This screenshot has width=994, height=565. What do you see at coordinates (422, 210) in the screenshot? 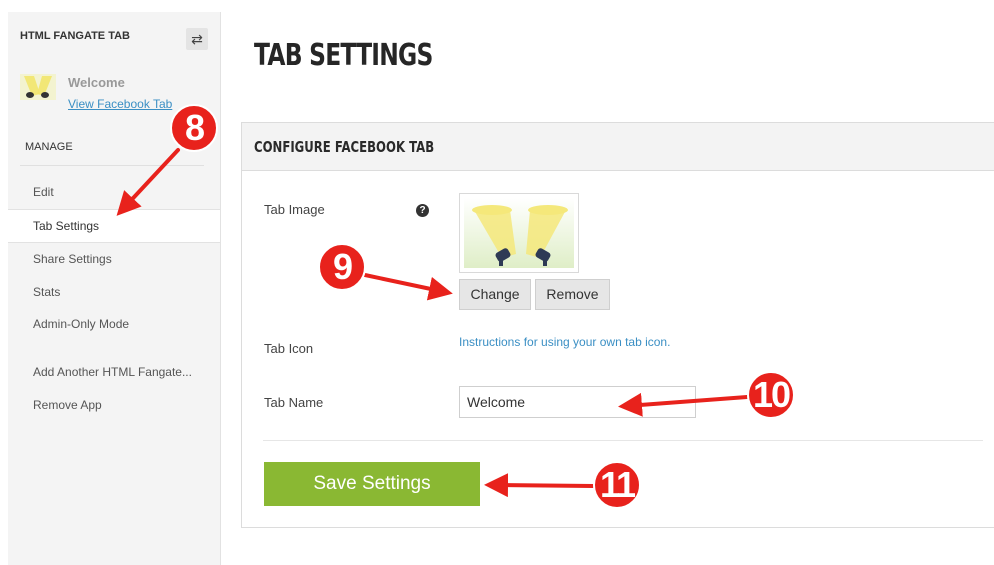
I see `help-icon: ?` at bounding box center [422, 210].